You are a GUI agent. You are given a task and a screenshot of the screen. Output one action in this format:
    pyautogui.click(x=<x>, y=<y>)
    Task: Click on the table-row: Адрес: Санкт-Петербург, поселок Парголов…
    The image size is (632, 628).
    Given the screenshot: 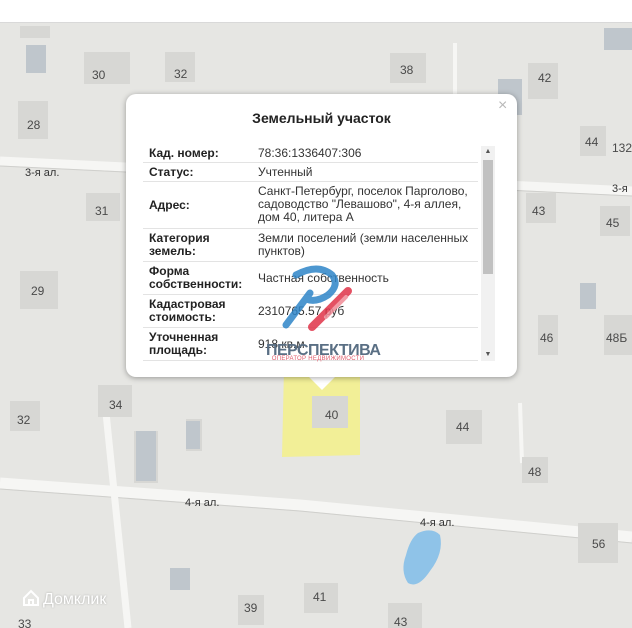 What is the action you would take?
    pyautogui.click(x=310, y=205)
    